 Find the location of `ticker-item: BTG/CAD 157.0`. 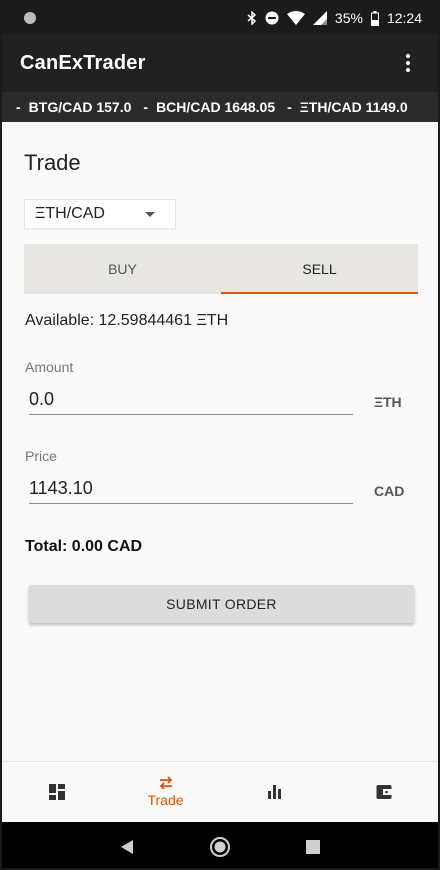

ticker-item: BTG/CAD 157.0 is located at coordinates (80, 107).